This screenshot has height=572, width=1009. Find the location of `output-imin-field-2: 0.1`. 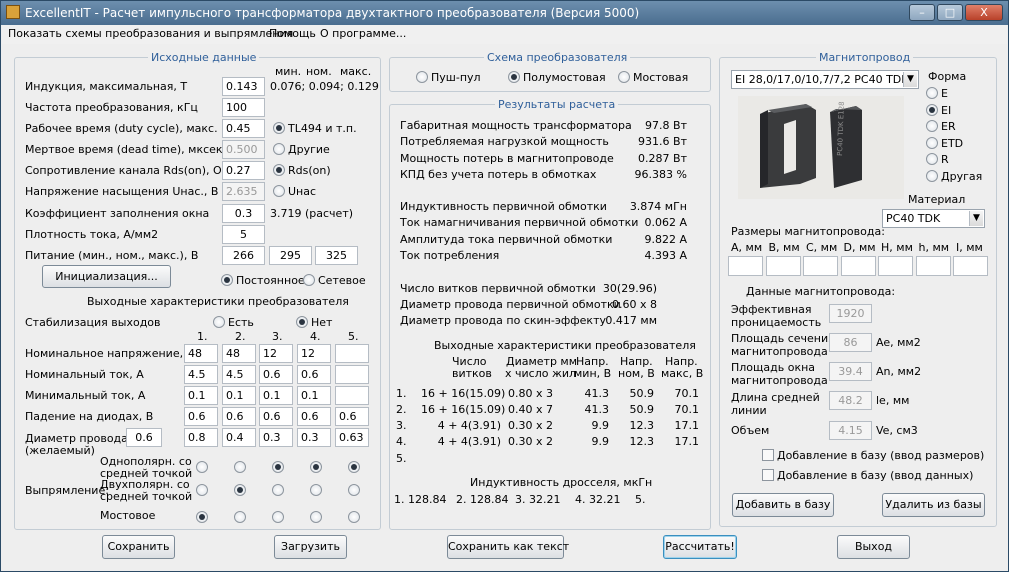

output-imin-field-2: 0.1 is located at coordinates (239, 395).